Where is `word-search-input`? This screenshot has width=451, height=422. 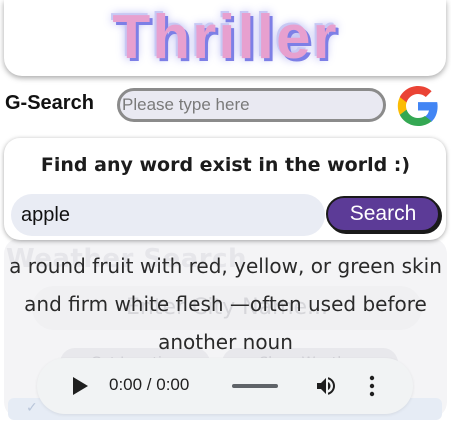
word-search-input is located at coordinates (168, 215).